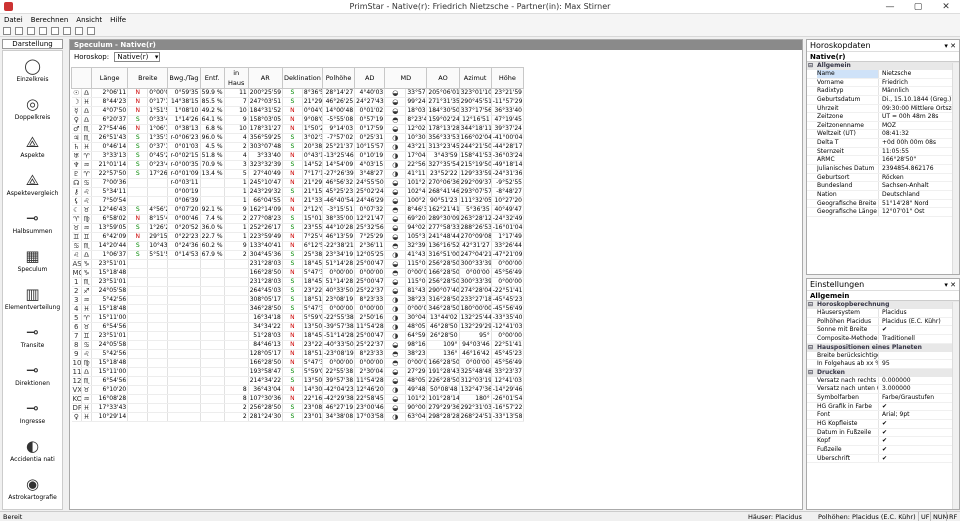 Image resolution: width=960 pixels, height=521 pixels. Describe the element at coordinates (50, 20) in the screenshot. I see `menu-berechnen: Berechnen` at that location.